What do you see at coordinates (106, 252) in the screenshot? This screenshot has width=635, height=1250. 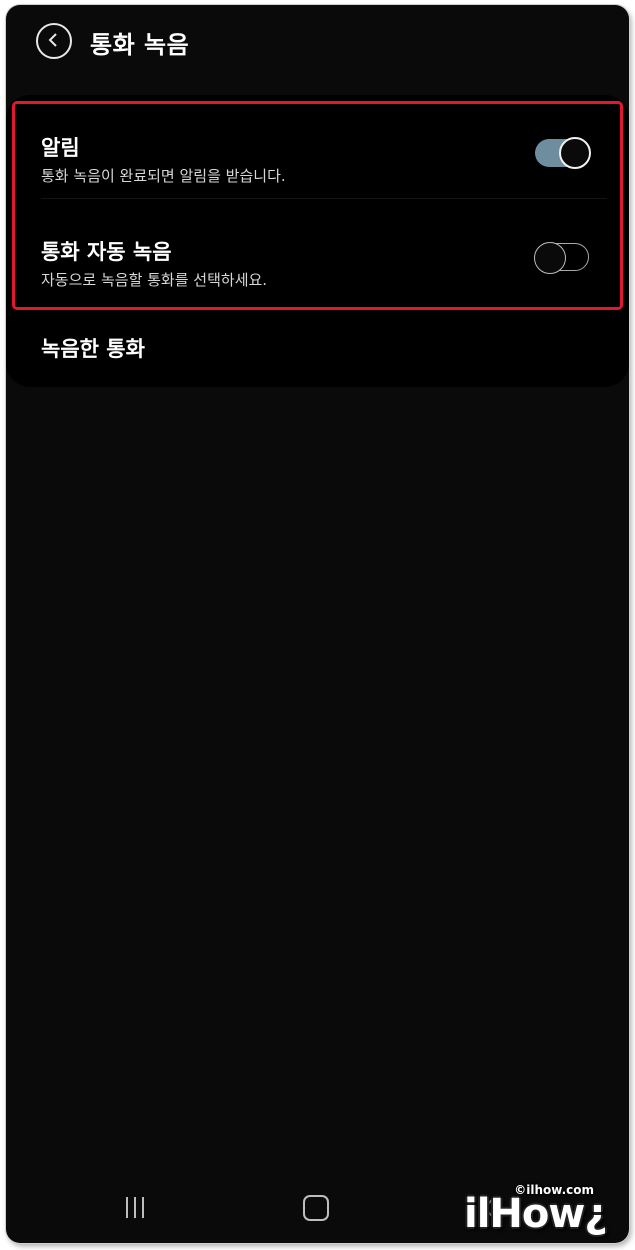 I see `setting-title: 통화 자동 녹음` at bounding box center [106, 252].